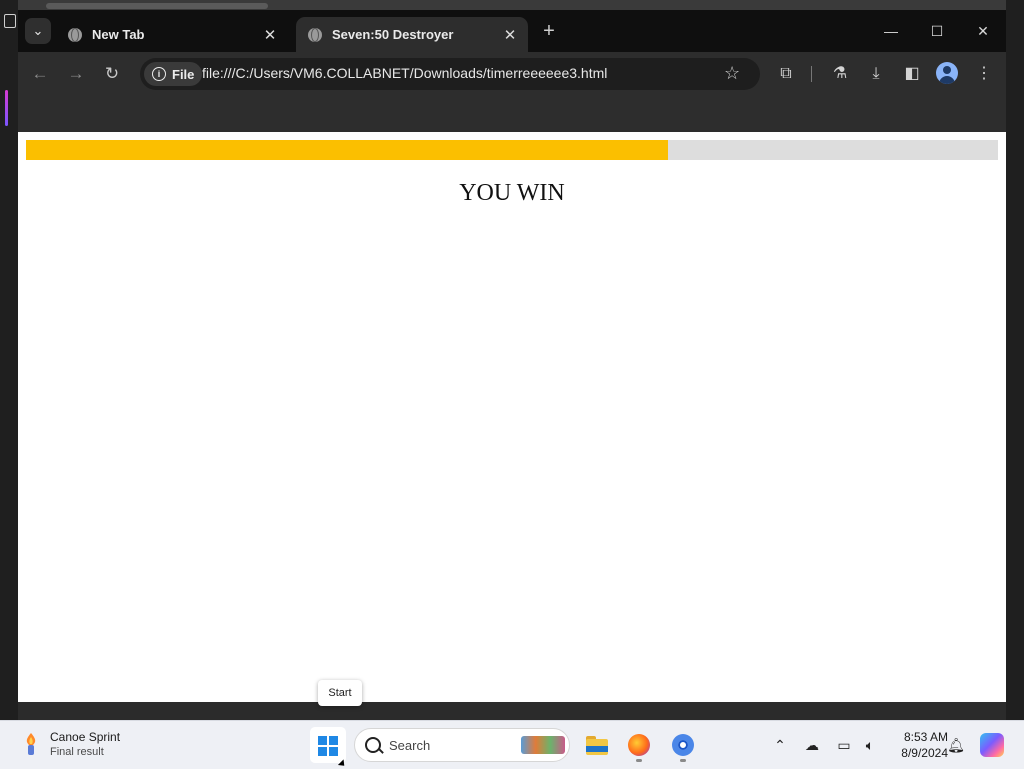 This screenshot has height=769, width=1024. I want to click on tab-seven50-destroyer: Seven:50 Destroyer ✕, so click(412, 34).